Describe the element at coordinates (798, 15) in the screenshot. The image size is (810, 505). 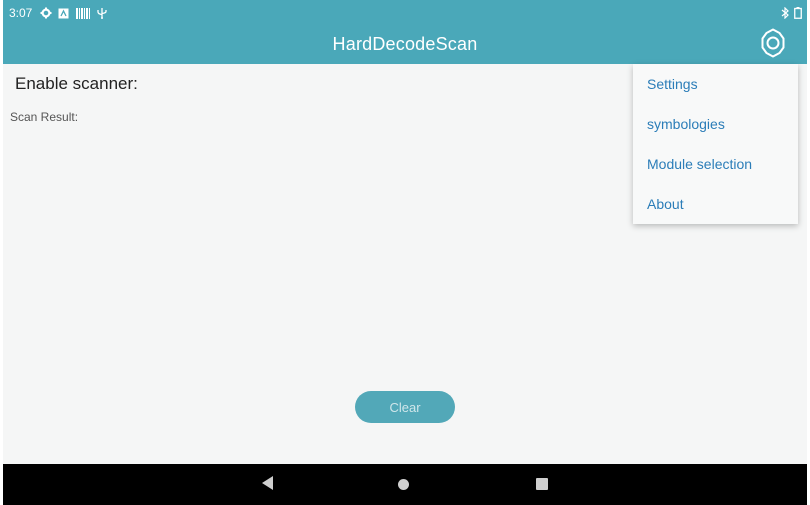
I see `battery-icon` at that location.